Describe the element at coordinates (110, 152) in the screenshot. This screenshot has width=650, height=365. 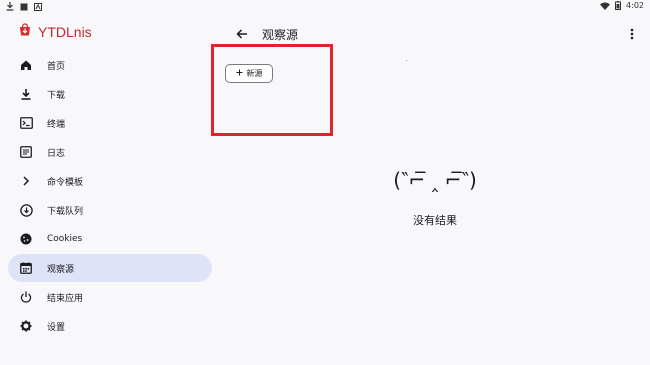
I see `sidebar-item-log: 日志` at that location.